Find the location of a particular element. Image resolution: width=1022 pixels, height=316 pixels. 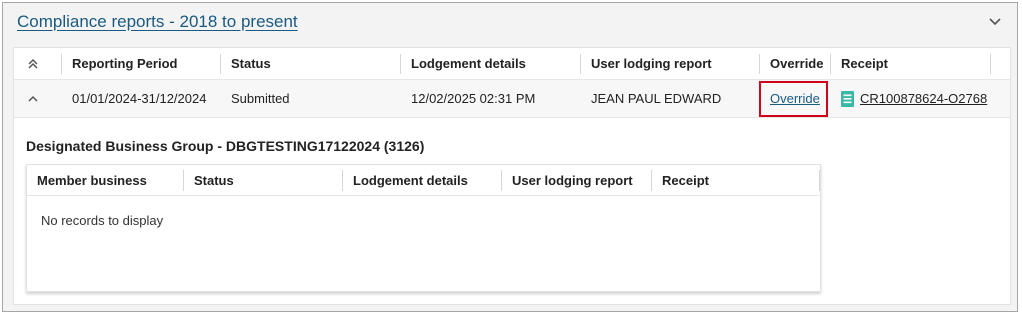

double-chevron-up-icon is located at coordinates (33, 64).